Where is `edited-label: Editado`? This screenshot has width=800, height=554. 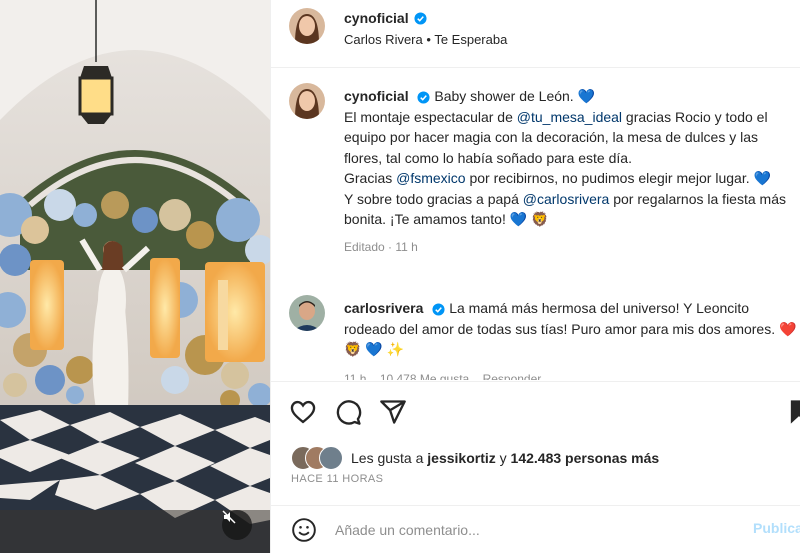 edited-label: Editado is located at coordinates (364, 246).